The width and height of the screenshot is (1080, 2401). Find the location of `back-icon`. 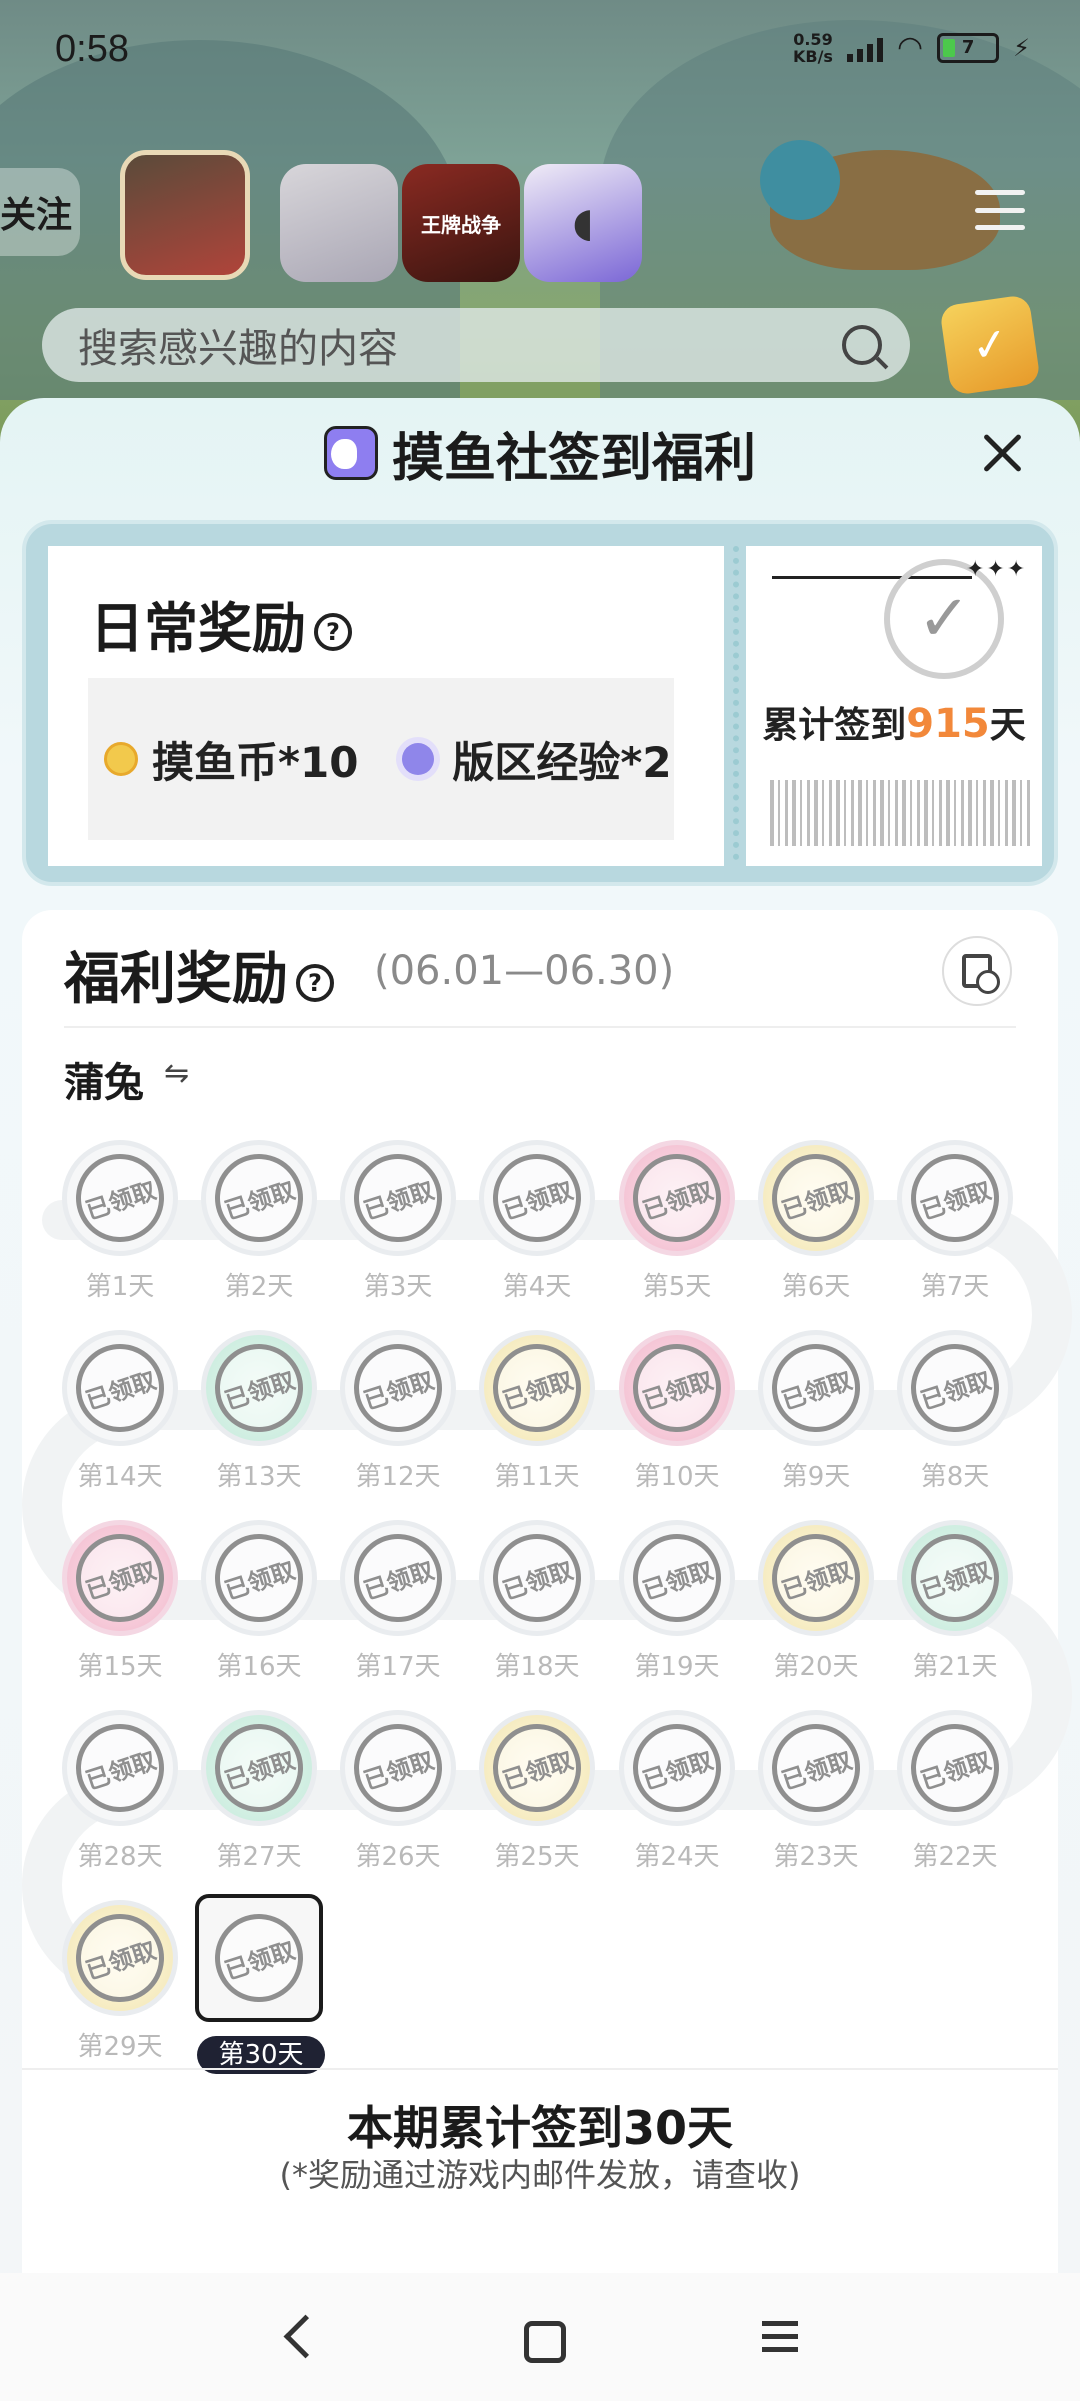

back-icon is located at coordinates (300, 2337).